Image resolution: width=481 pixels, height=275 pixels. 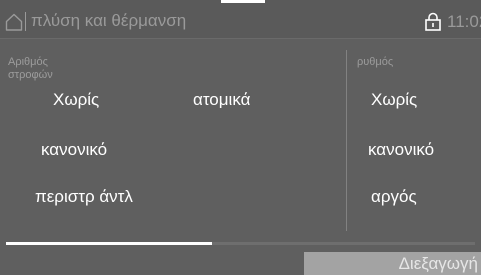 What do you see at coordinates (109, 243) in the screenshot?
I see `progress-fill` at bounding box center [109, 243].